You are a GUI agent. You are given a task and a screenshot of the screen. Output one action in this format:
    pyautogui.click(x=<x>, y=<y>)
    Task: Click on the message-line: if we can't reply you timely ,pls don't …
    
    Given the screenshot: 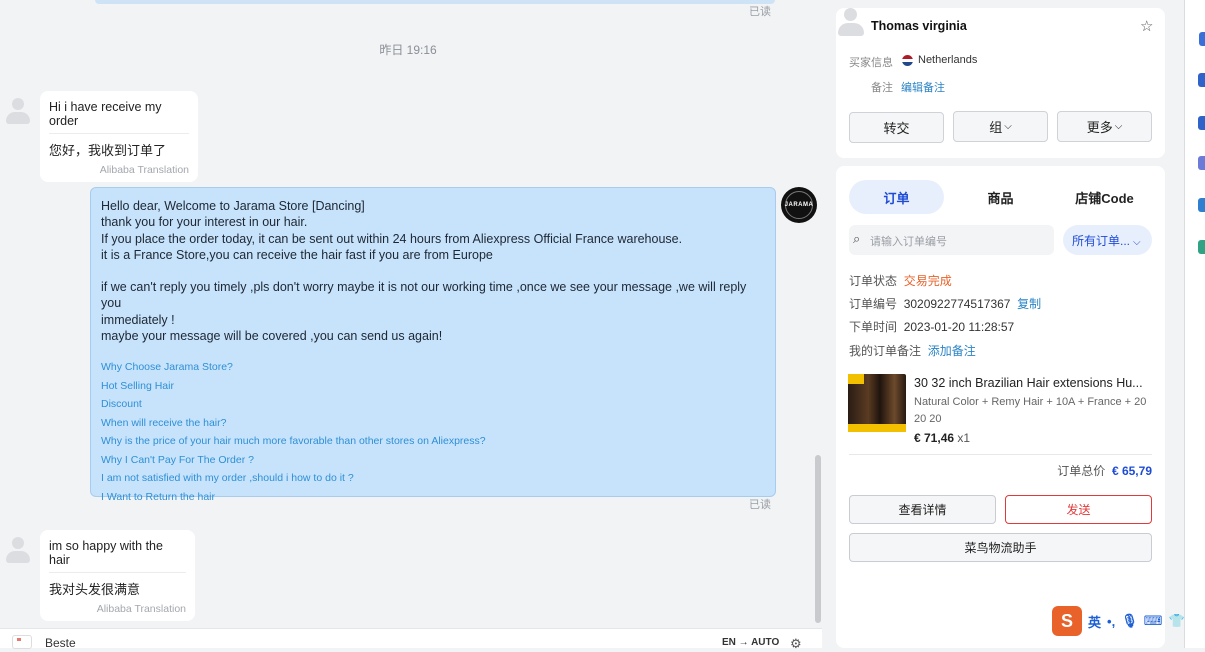 What is the action you would take?
    pyautogui.click(x=424, y=295)
    